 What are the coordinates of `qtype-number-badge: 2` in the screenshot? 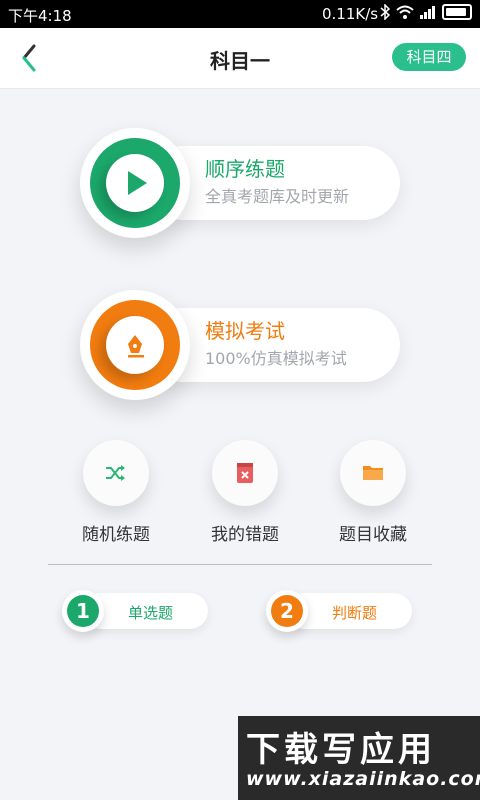 It's located at (287, 611).